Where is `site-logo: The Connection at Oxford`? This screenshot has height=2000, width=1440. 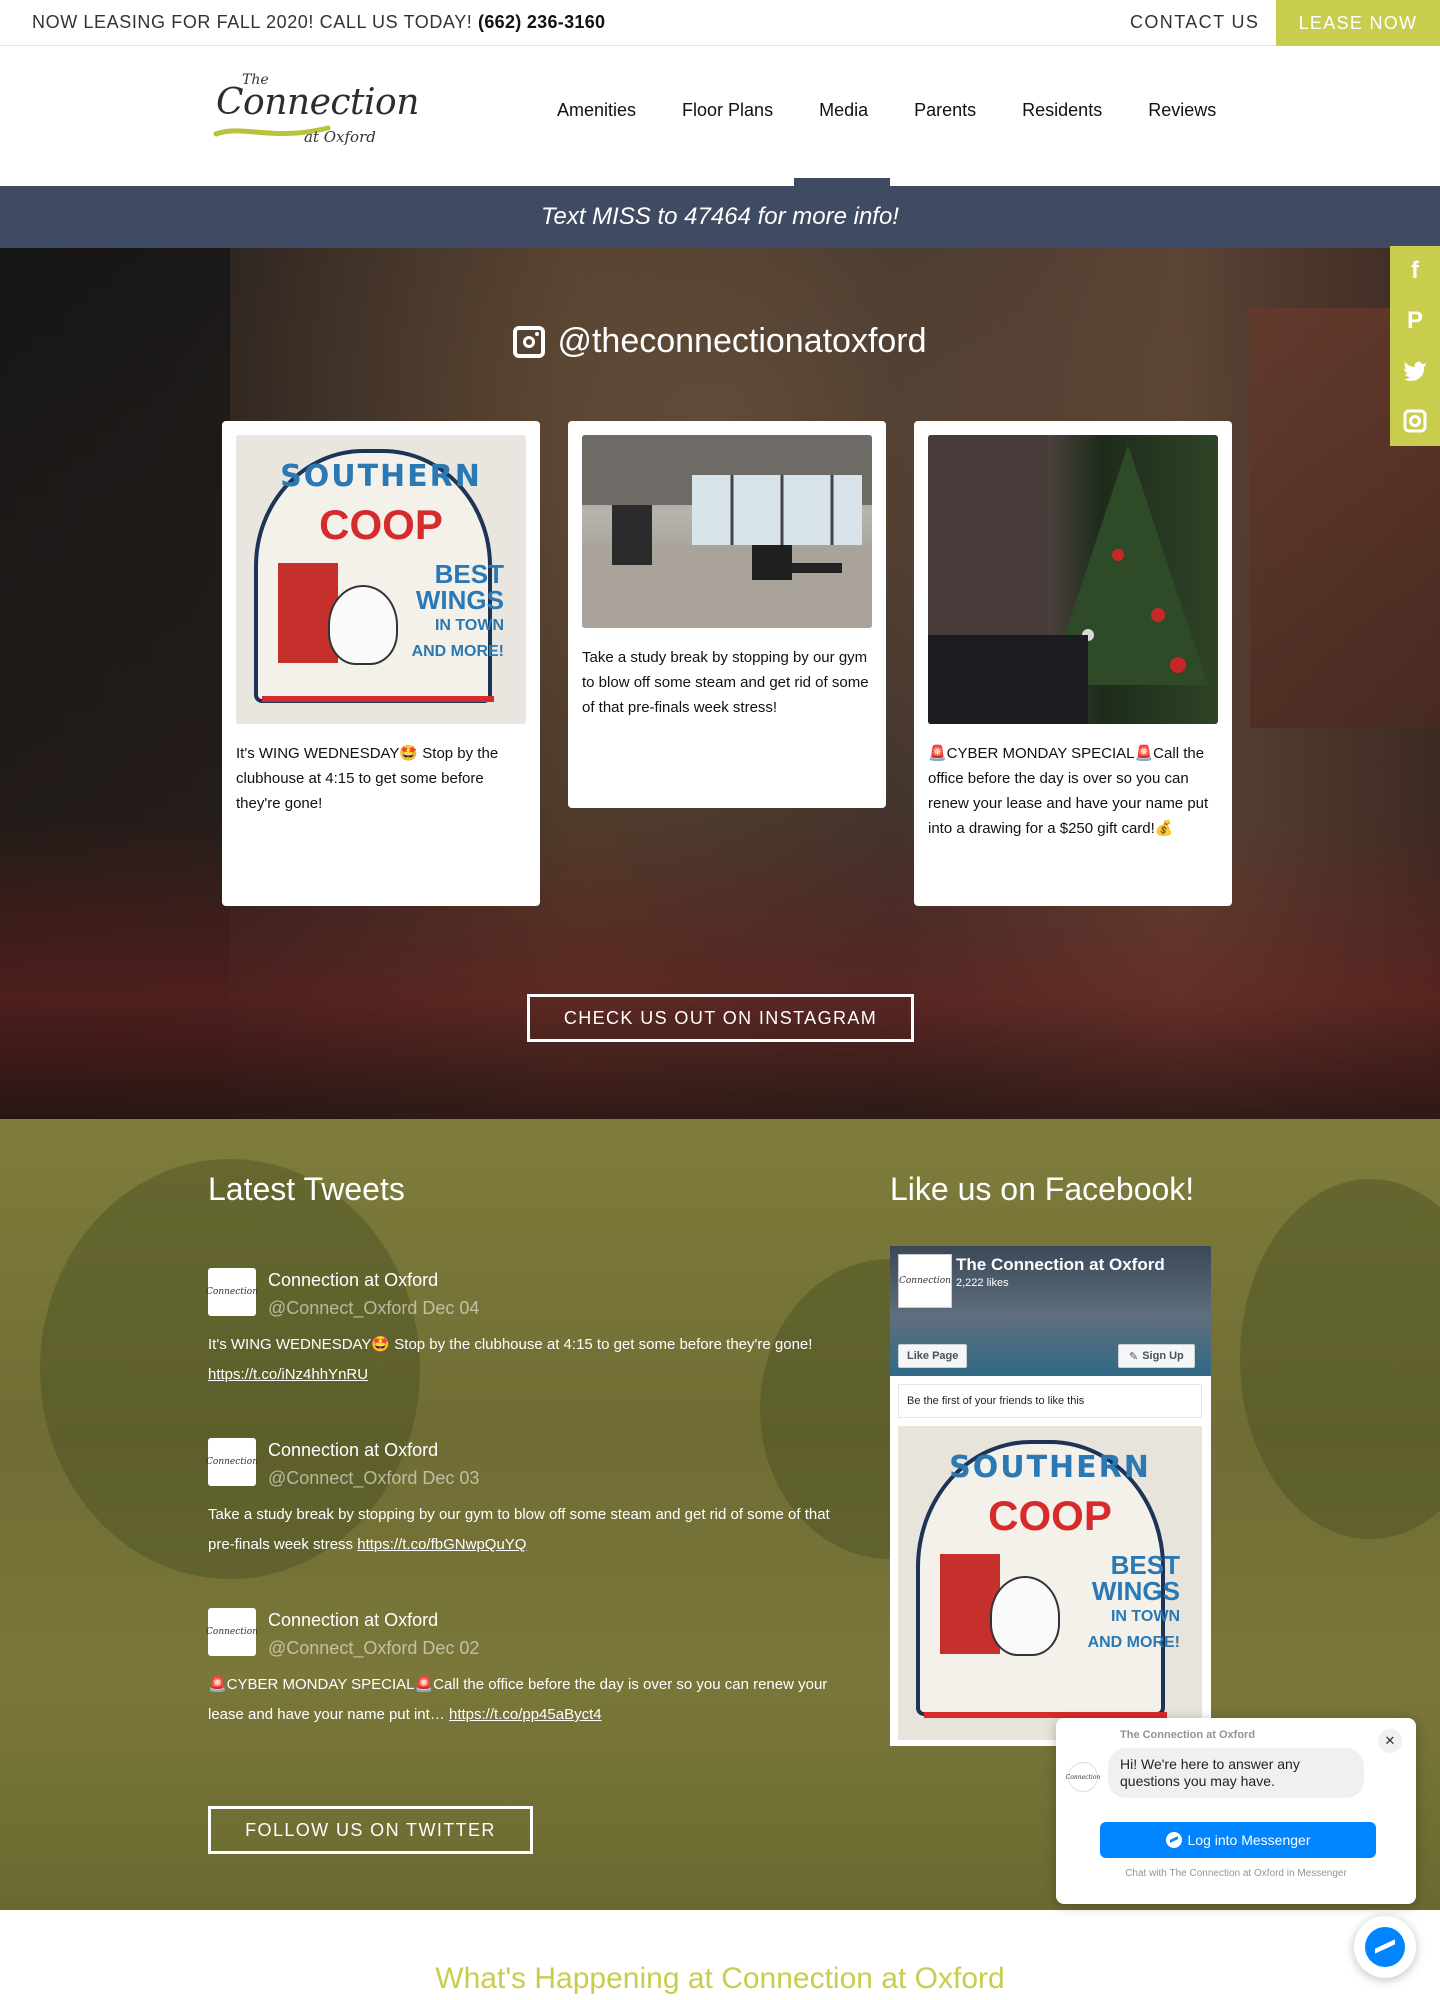 site-logo: The Connection at Oxford is located at coordinates (315, 117).